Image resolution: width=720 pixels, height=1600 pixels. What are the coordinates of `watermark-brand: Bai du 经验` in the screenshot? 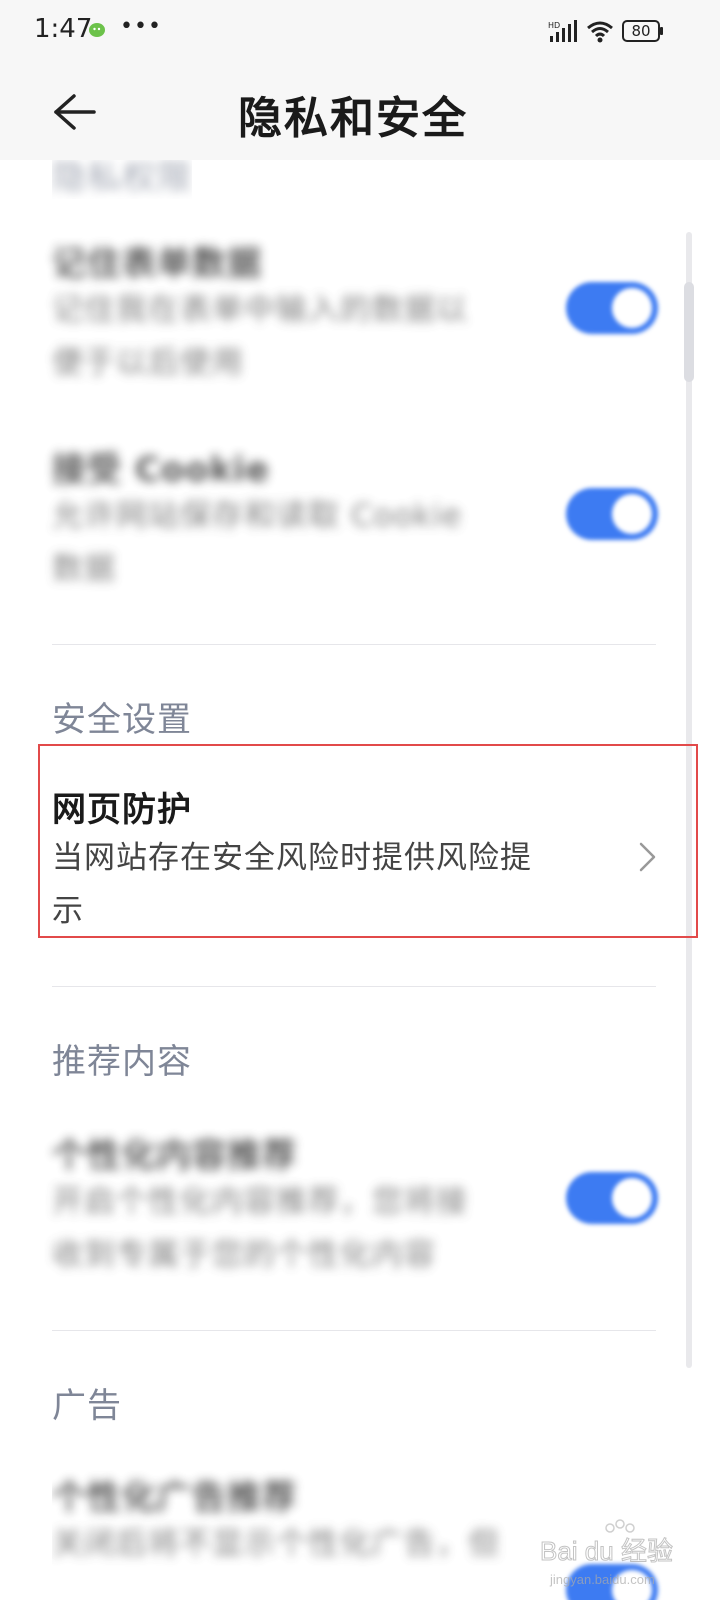 It's located at (606, 1551).